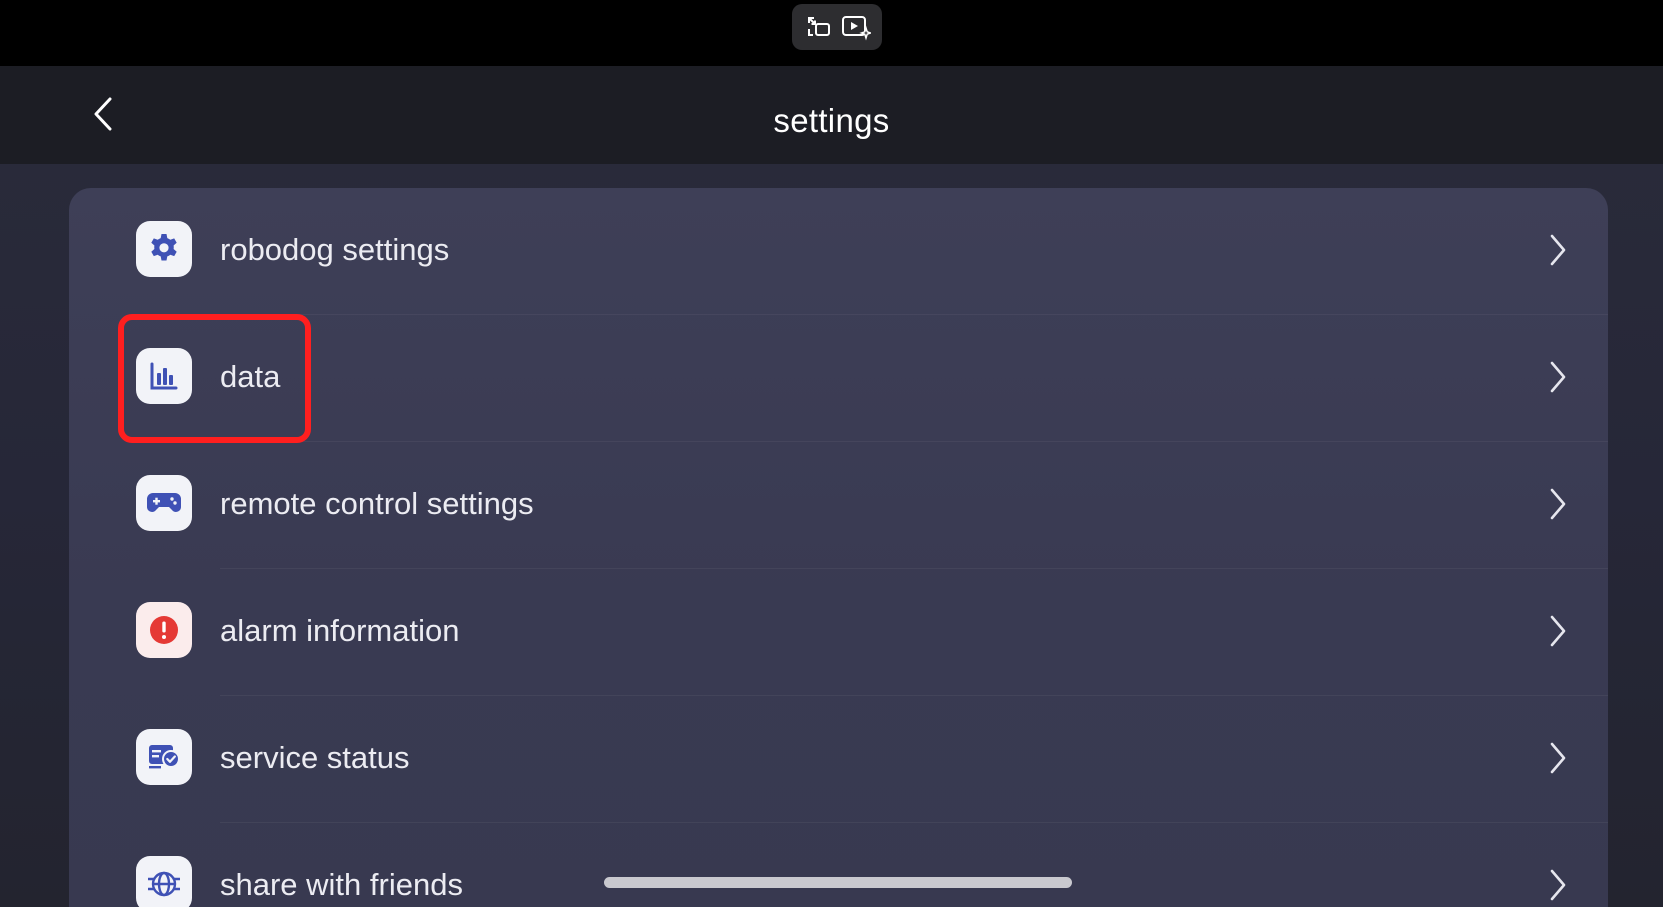 The width and height of the screenshot is (1663, 907). What do you see at coordinates (214, 378) in the screenshot?
I see `data-highlight-box` at bounding box center [214, 378].